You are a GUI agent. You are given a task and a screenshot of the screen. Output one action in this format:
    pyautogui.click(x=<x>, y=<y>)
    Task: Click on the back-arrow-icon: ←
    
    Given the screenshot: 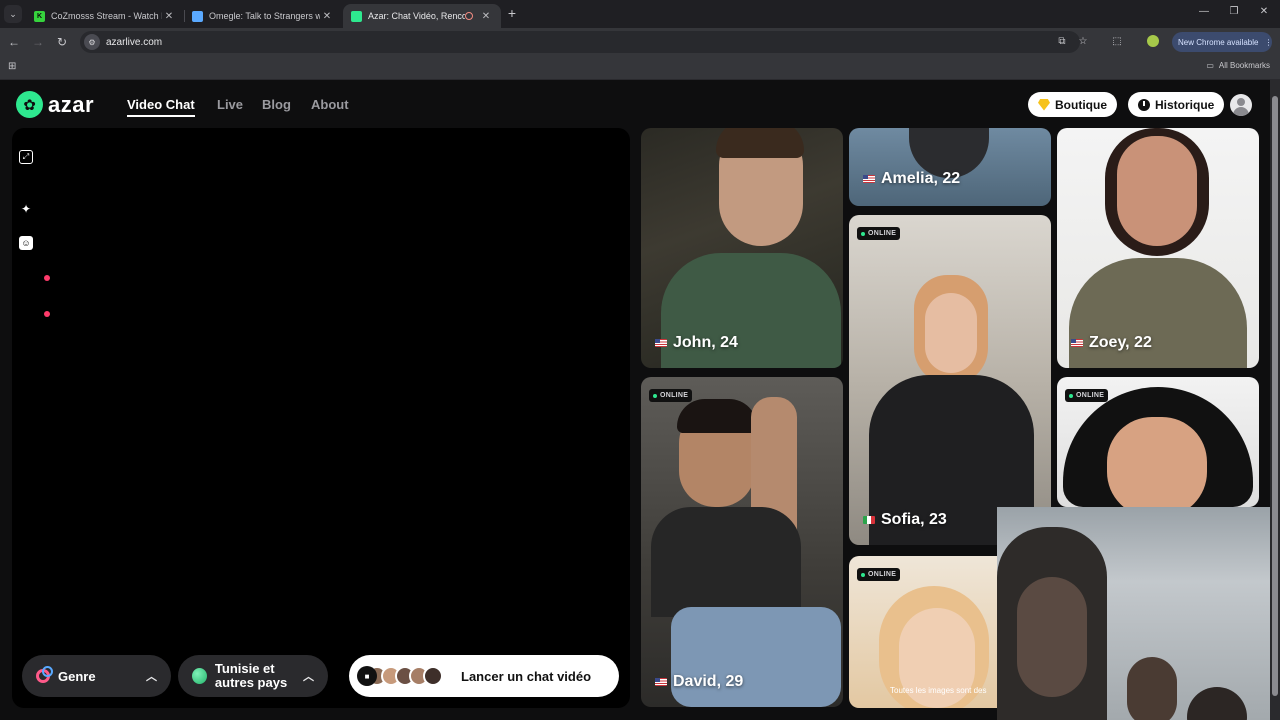 What is the action you would take?
    pyautogui.click(x=14, y=42)
    